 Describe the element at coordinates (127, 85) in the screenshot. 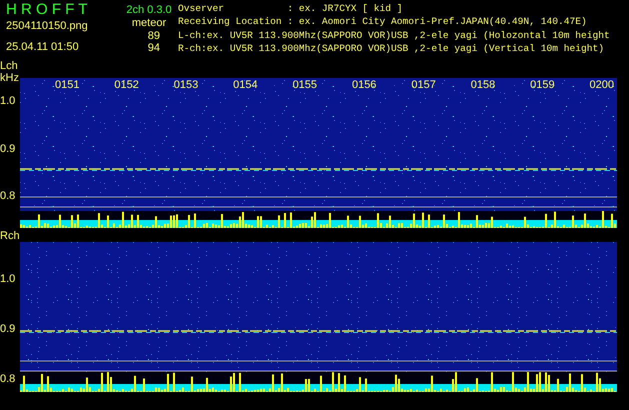

I see `time-label: 0152` at that location.